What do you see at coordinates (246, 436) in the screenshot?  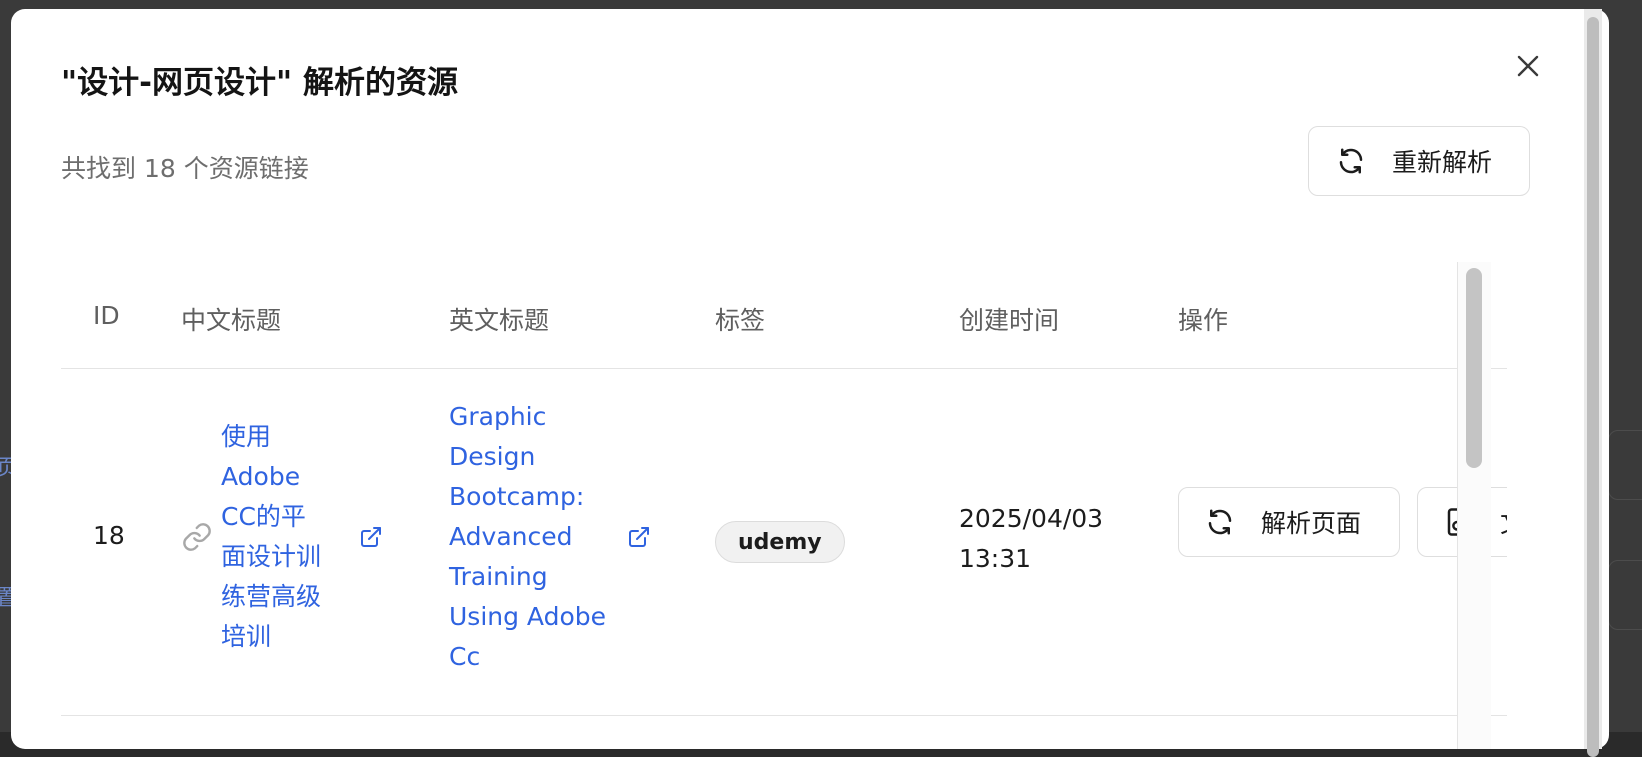 I see `zh-title-line: 使用` at bounding box center [246, 436].